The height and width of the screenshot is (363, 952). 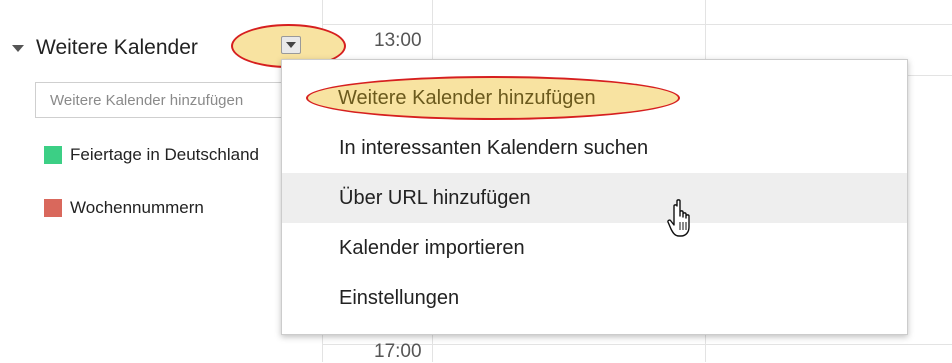 What do you see at coordinates (398, 40) in the screenshot?
I see `time-label: 13:00` at bounding box center [398, 40].